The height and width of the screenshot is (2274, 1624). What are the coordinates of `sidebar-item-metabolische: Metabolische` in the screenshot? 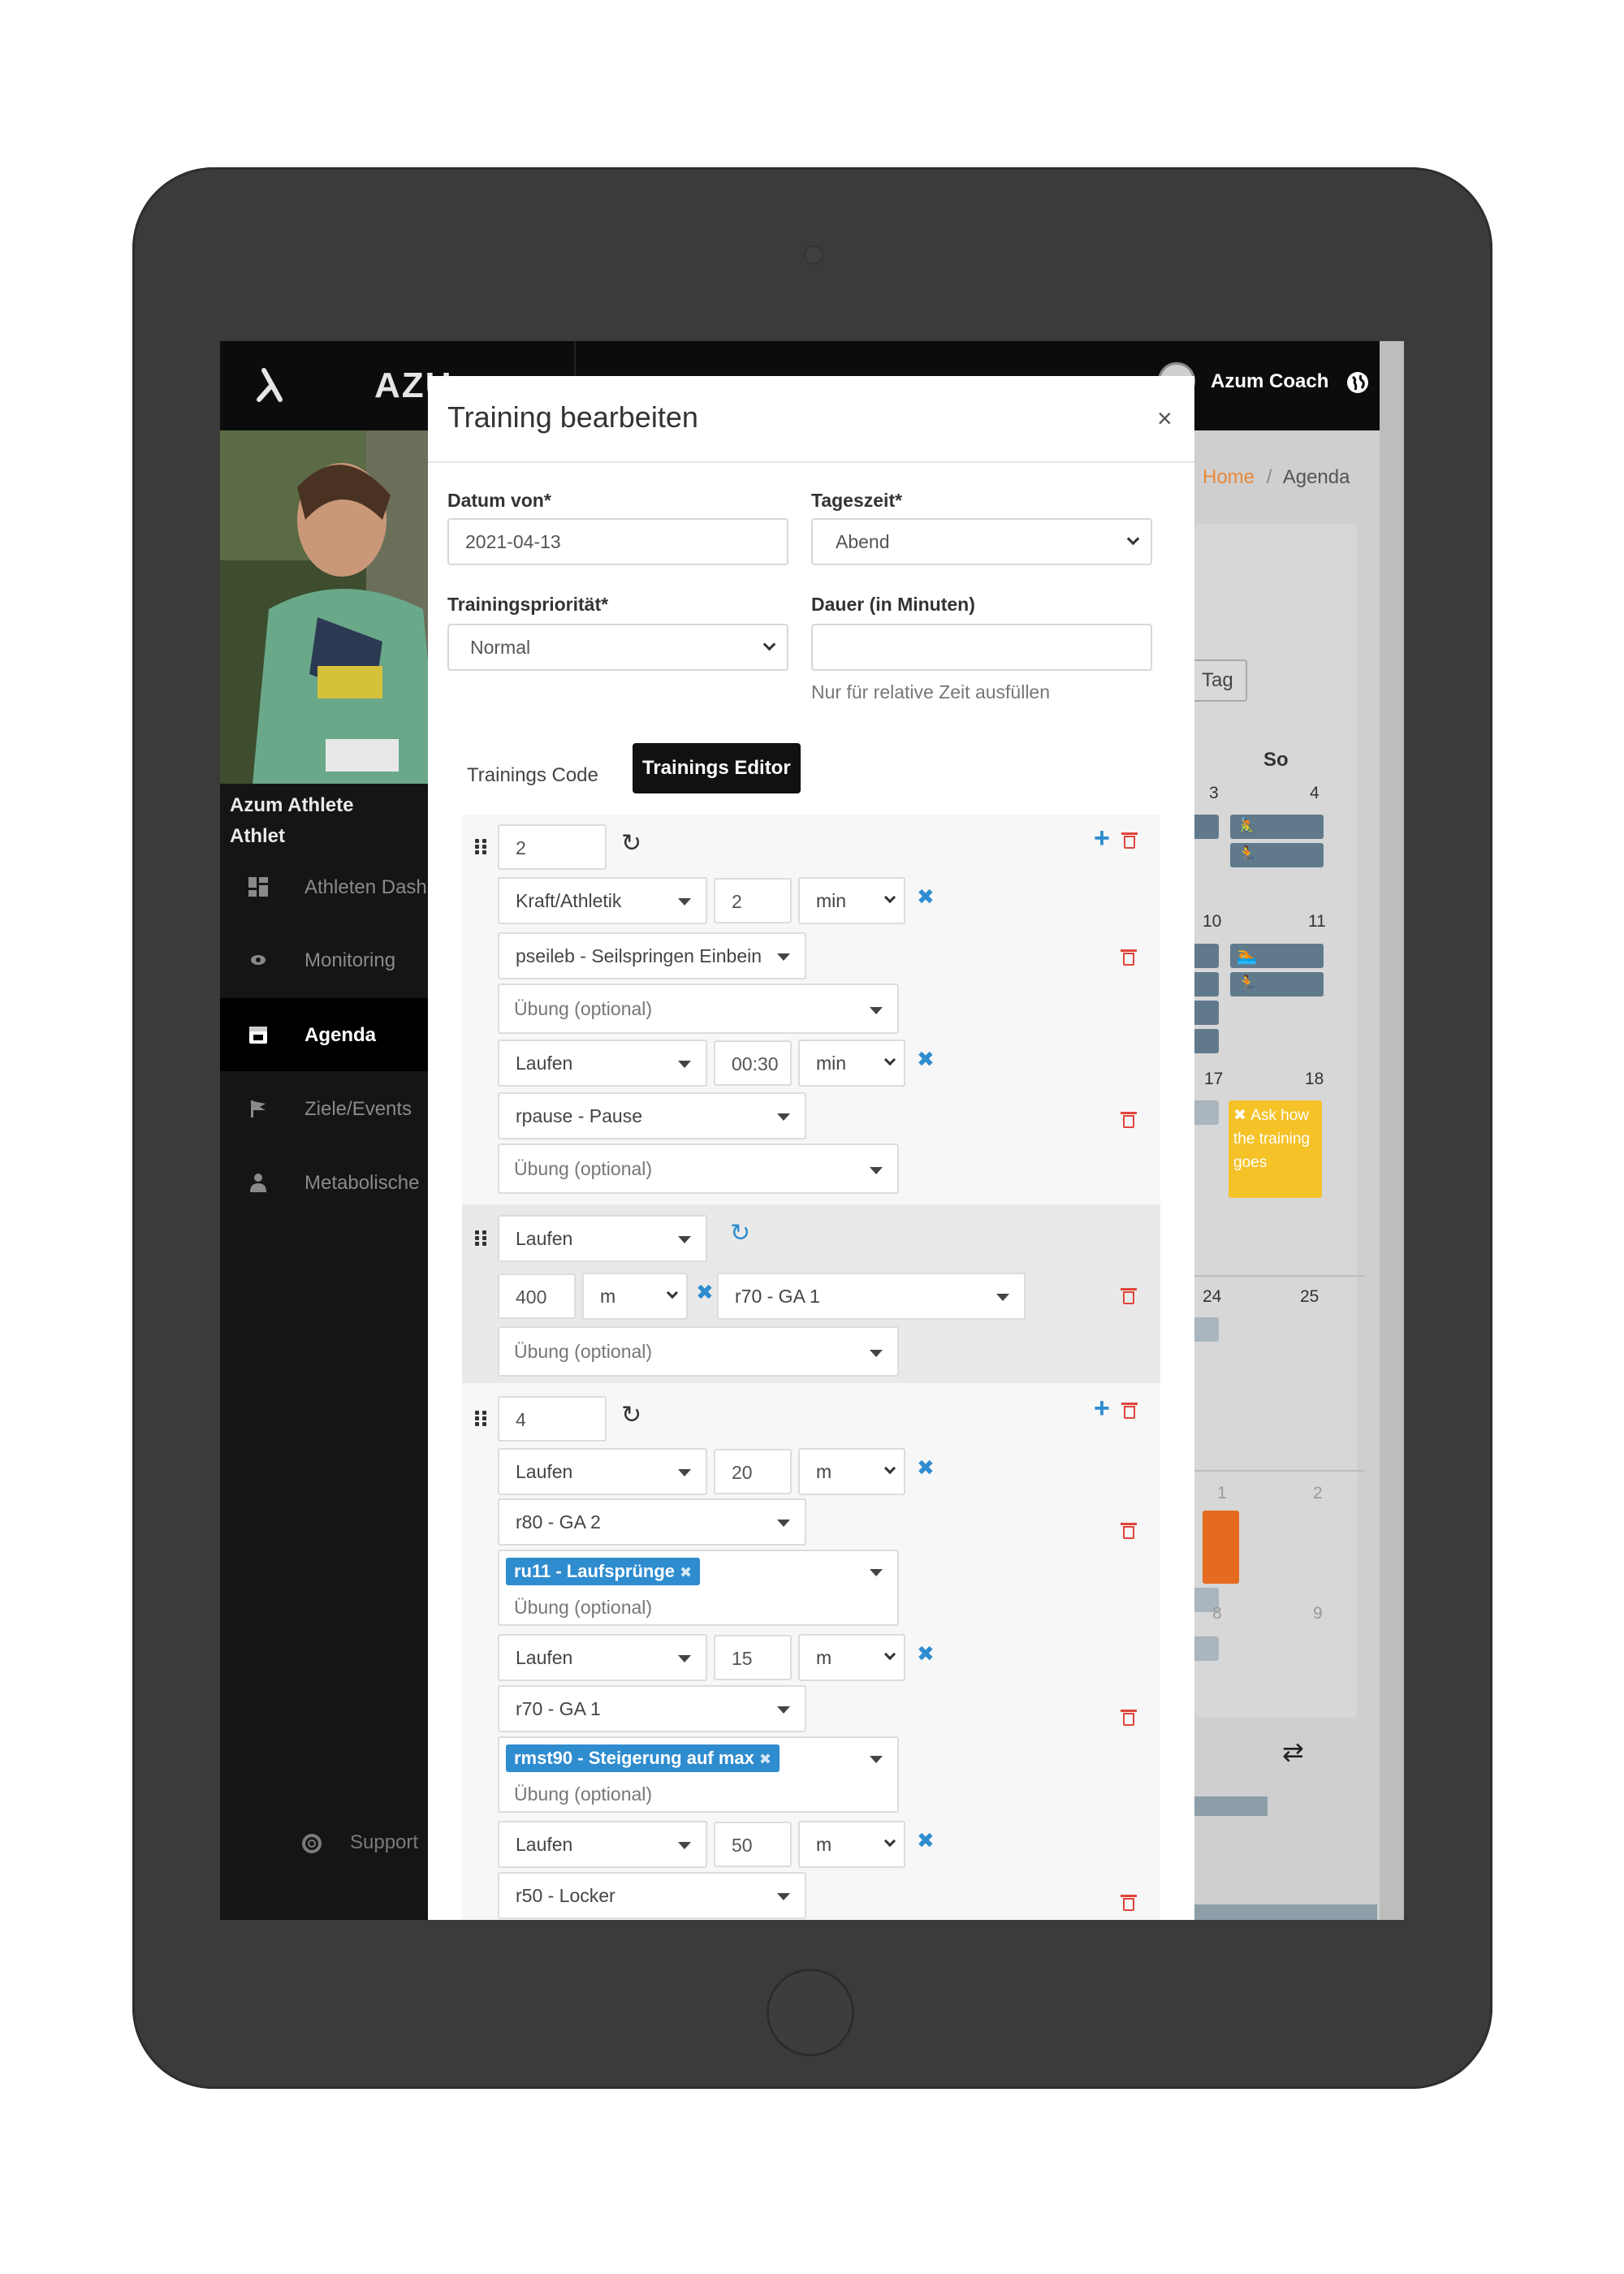 It's located at (342, 1182).